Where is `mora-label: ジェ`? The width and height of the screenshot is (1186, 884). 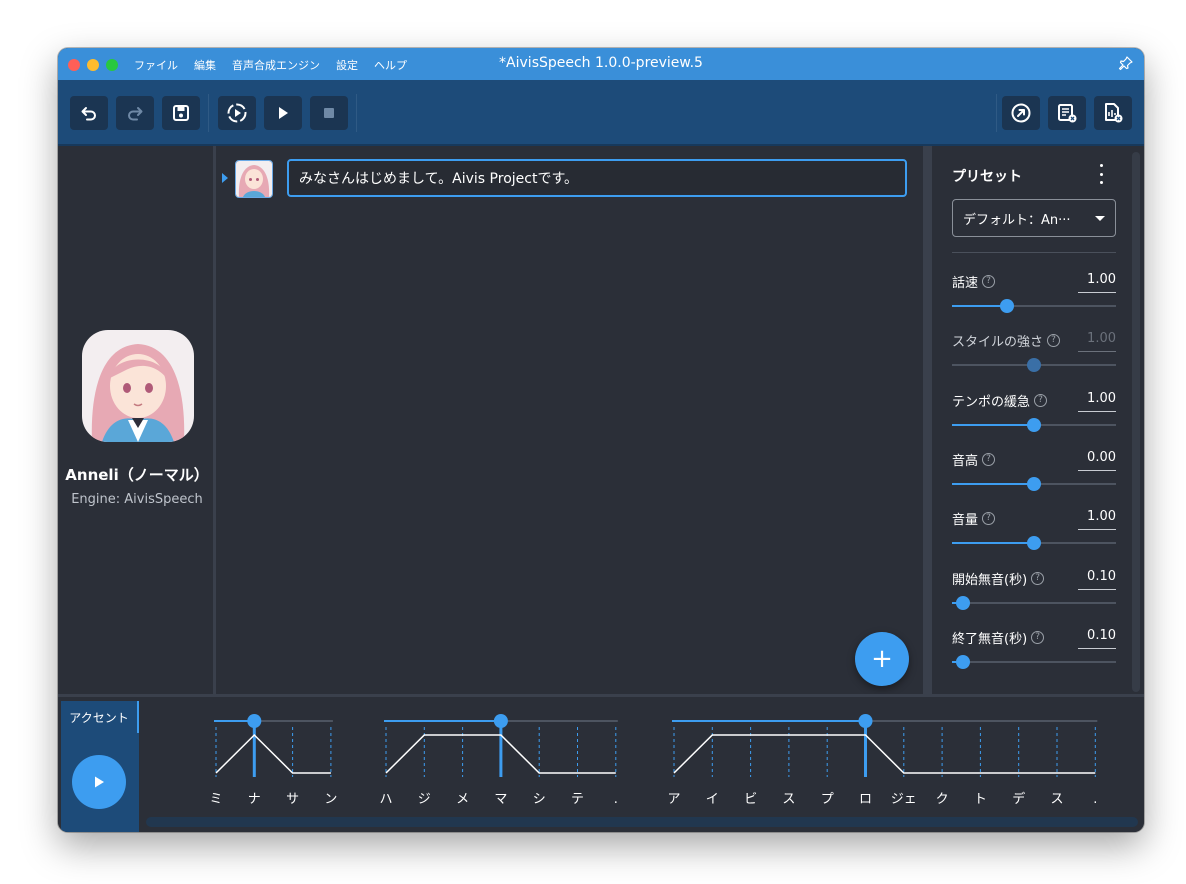 mora-label: ジェ is located at coordinates (904, 799).